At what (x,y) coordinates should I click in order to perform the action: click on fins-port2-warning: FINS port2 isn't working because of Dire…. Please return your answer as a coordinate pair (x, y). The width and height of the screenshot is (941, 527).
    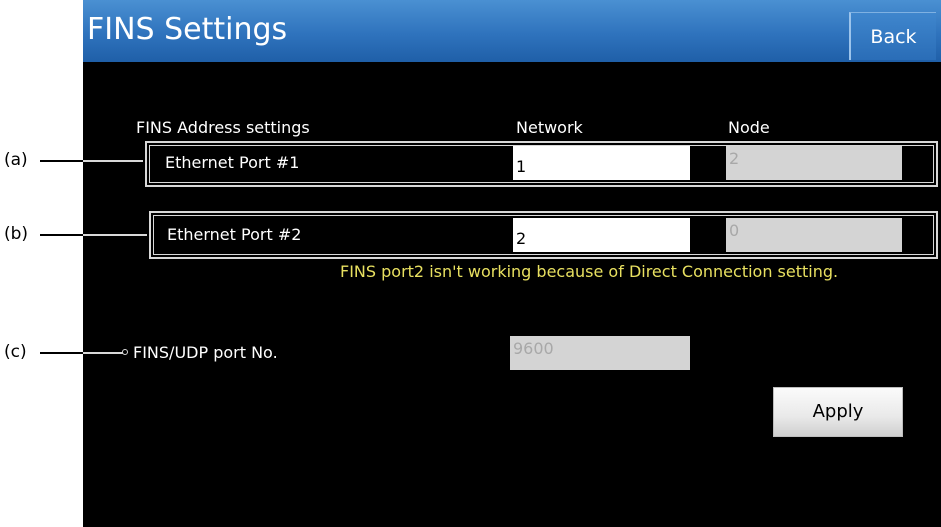
    Looking at the image, I should click on (589, 271).